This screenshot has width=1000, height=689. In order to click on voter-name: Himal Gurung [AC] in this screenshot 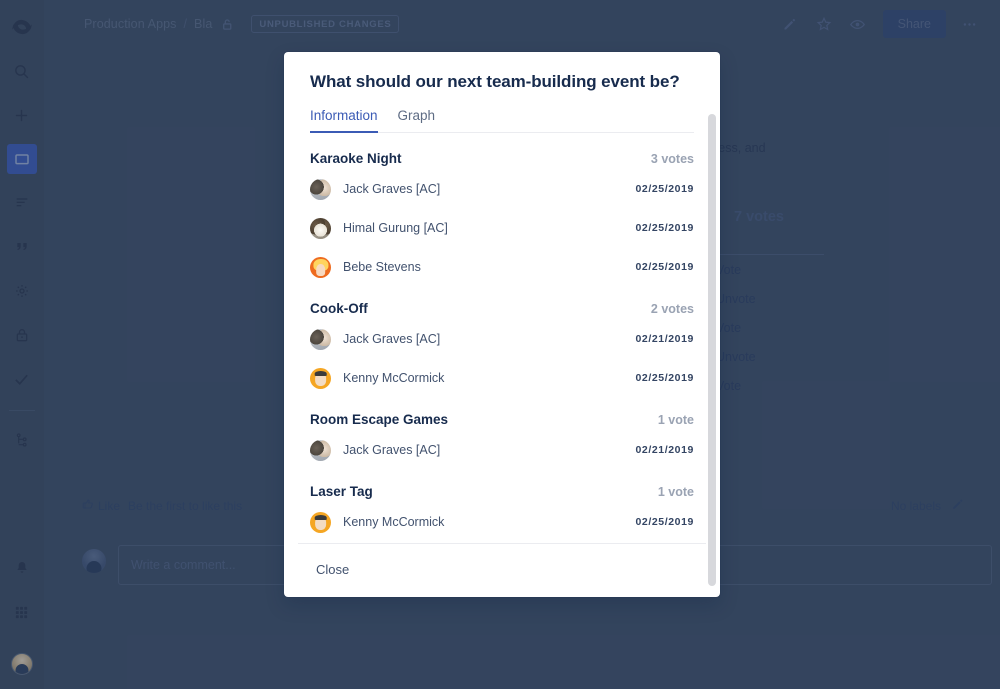, I will do `click(395, 228)`.